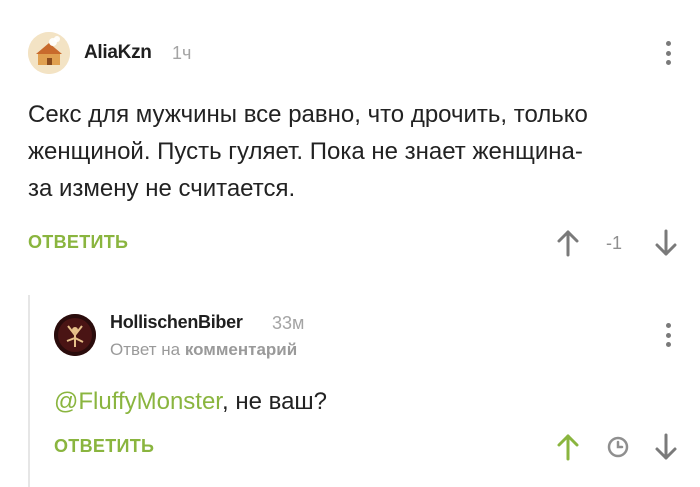 Image resolution: width=700 pixels, height=487 pixels. I want to click on rating-value: -1, so click(614, 243).